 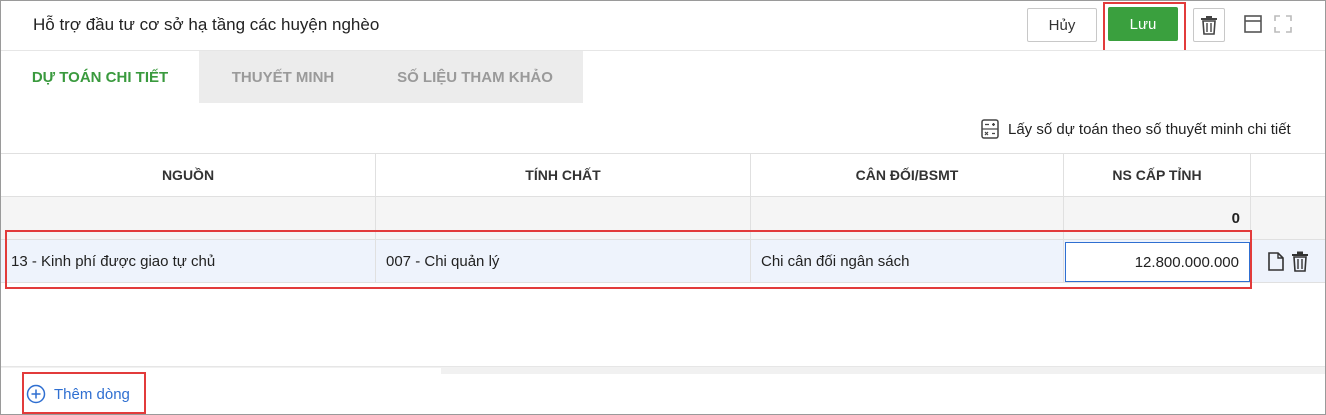 I want to click on tab-so-lieu-tham-khao: SỐ LIỆU THAM KHẢO, so click(x=475, y=77).